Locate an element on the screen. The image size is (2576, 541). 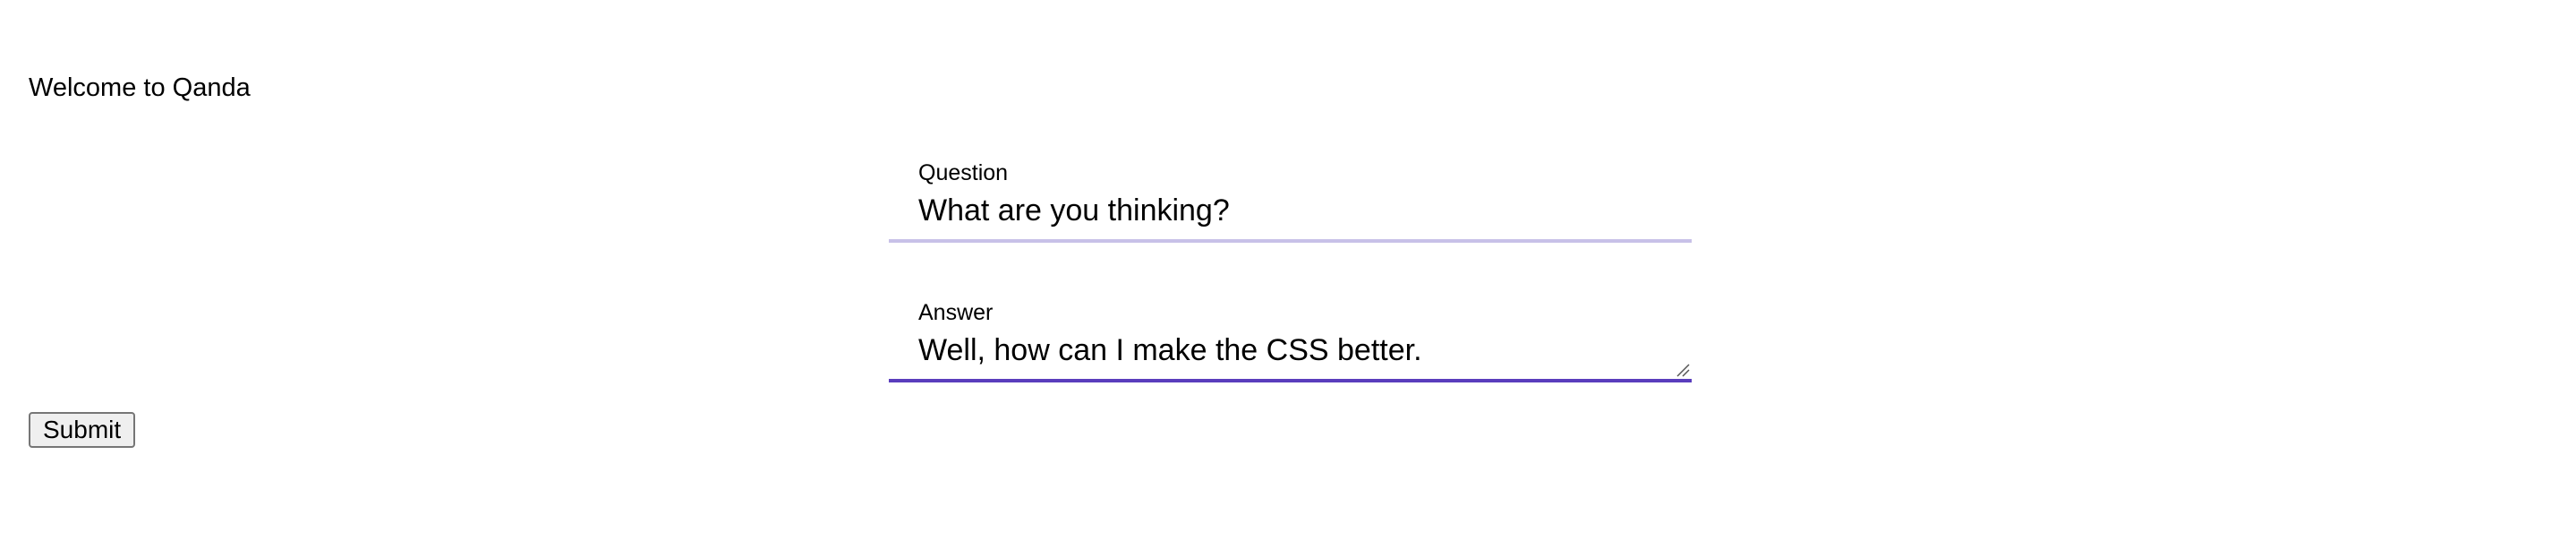
answer-textarea-value: Well, how can I make the CSS better. is located at coordinates (1170, 350).